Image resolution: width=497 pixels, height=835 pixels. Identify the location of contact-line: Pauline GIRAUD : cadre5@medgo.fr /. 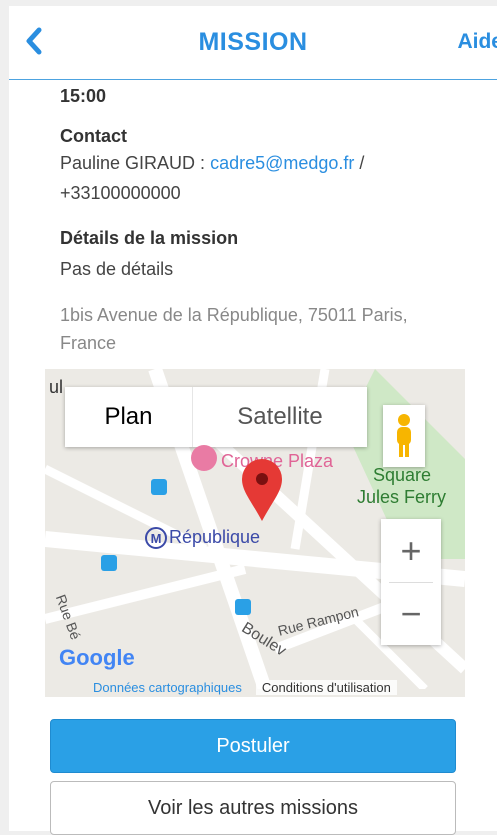
(212, 163).